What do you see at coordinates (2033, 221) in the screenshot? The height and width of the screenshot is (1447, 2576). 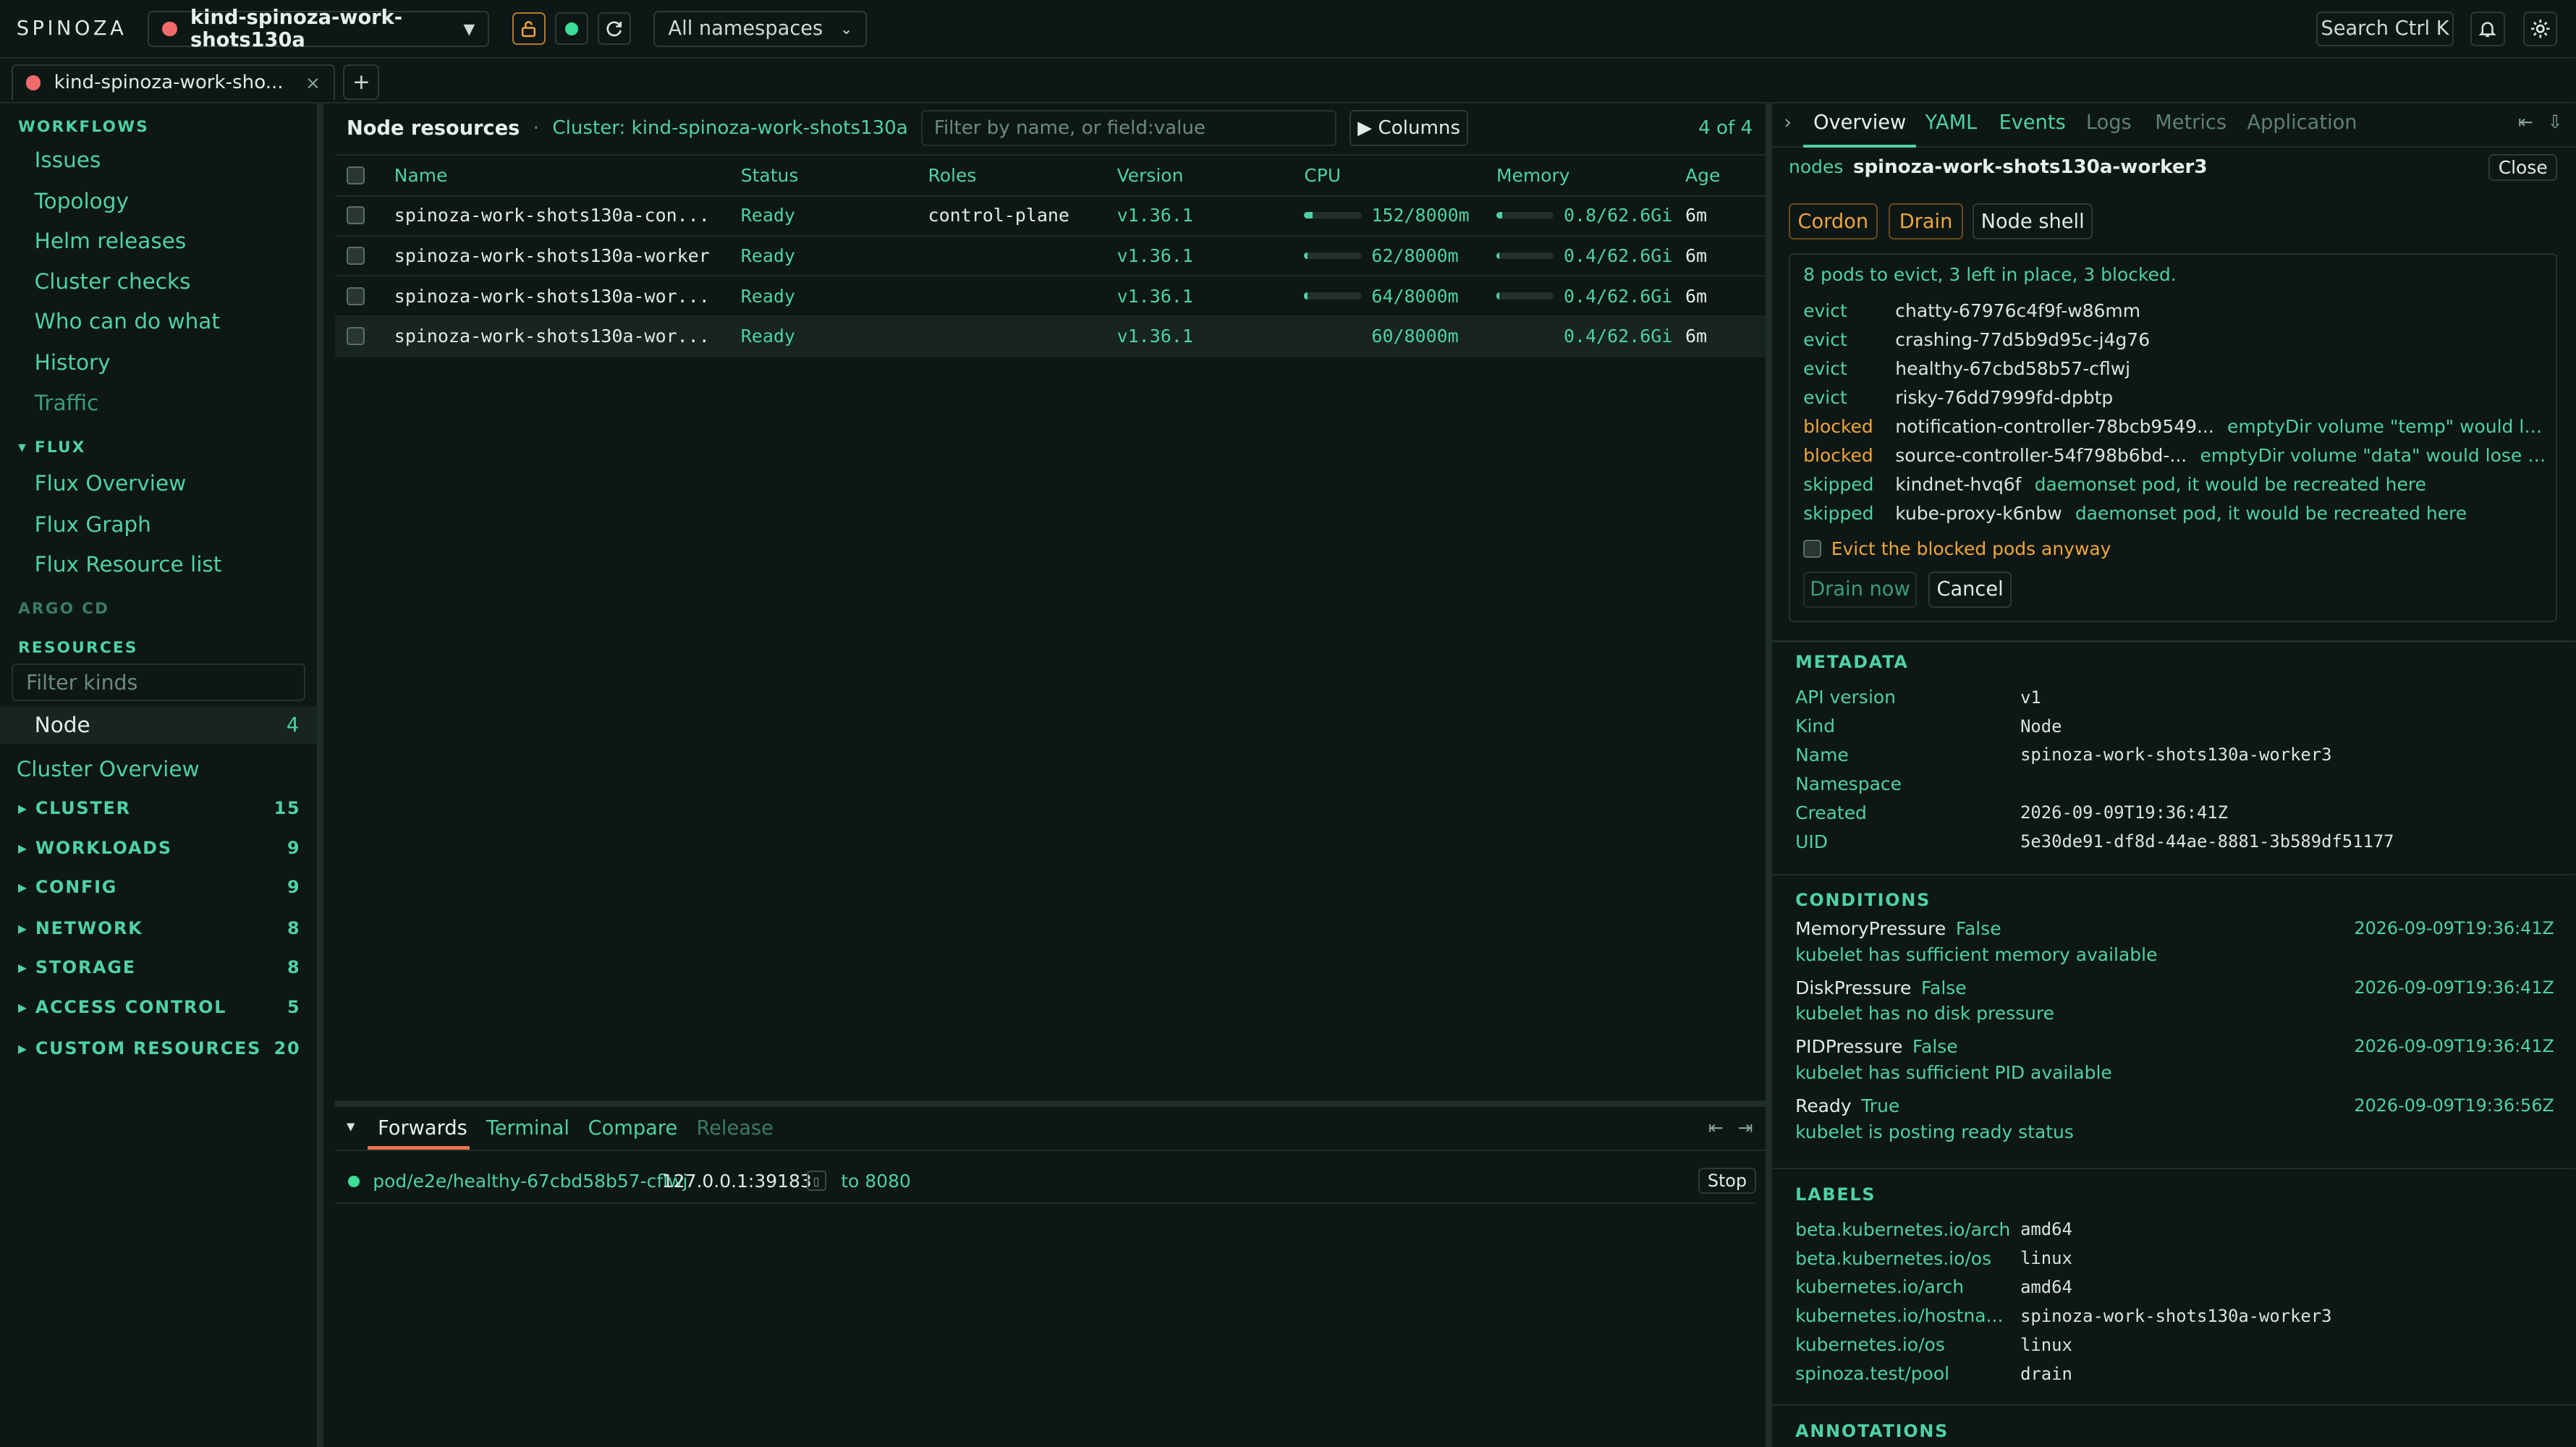 I see `node-shell-button: Node shell` at bounding box center [2033, 221].